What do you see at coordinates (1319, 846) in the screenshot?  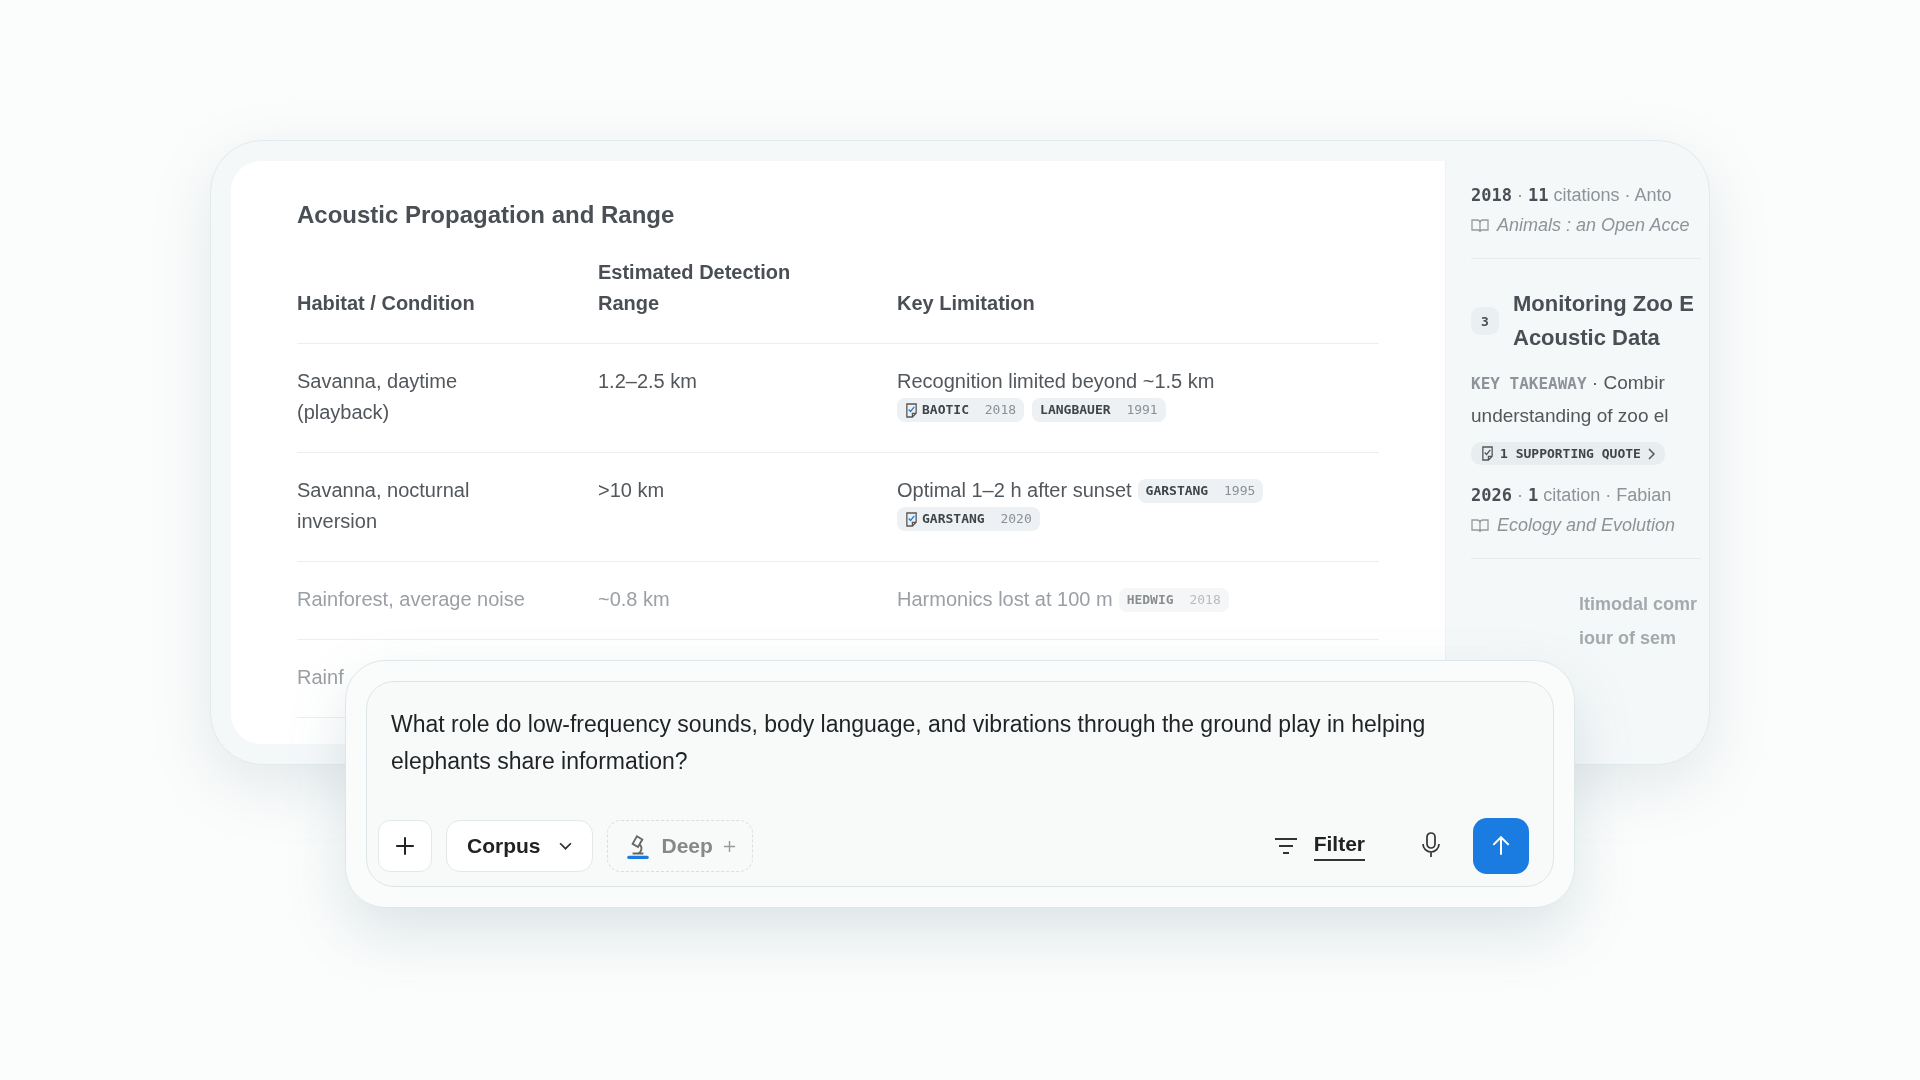 I see `filter-button: Filter` at bounding box center [1319, 846].